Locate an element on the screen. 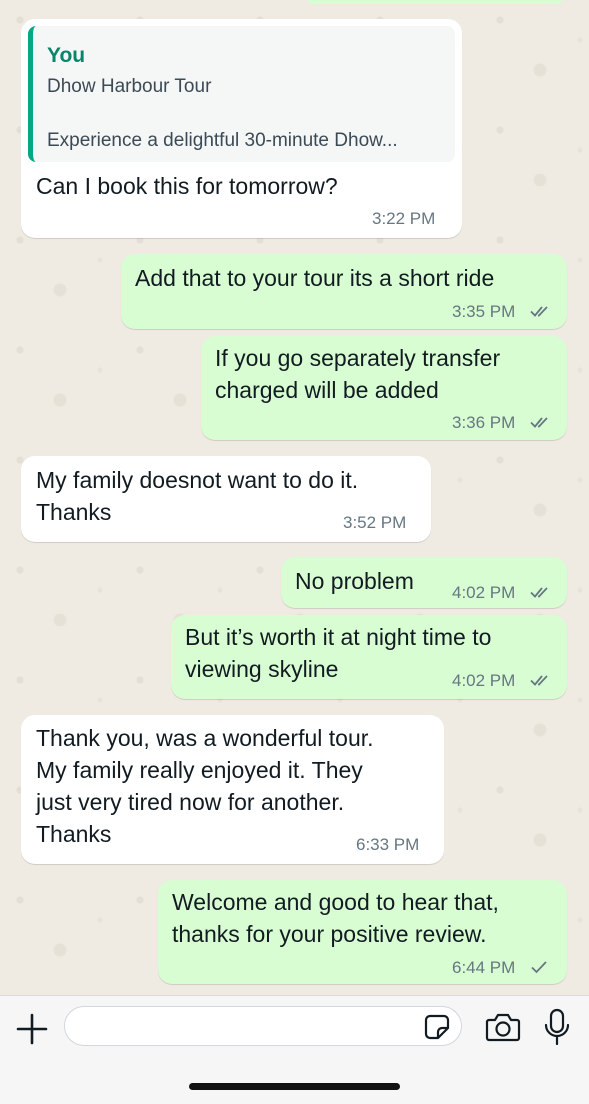 The width and height of the screenshot is (589, 1104). message-text: No problem is located at coordinates (354, 581).